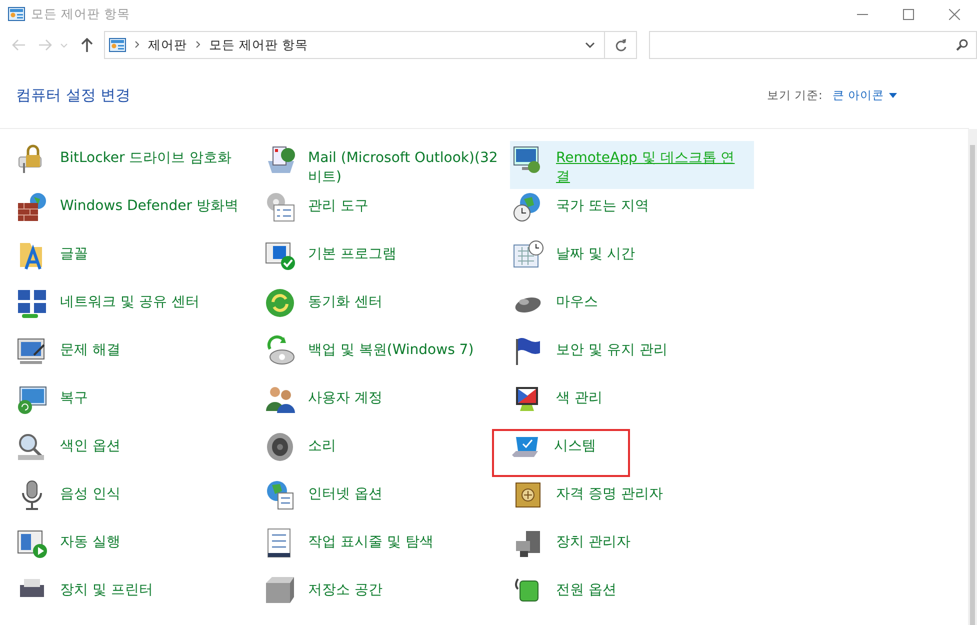 This screenshot has height=625, width=977. What do you see at coordinates (280, 303) in the screenshot?
I see `sync-icon` at bounding box center [280, 303].